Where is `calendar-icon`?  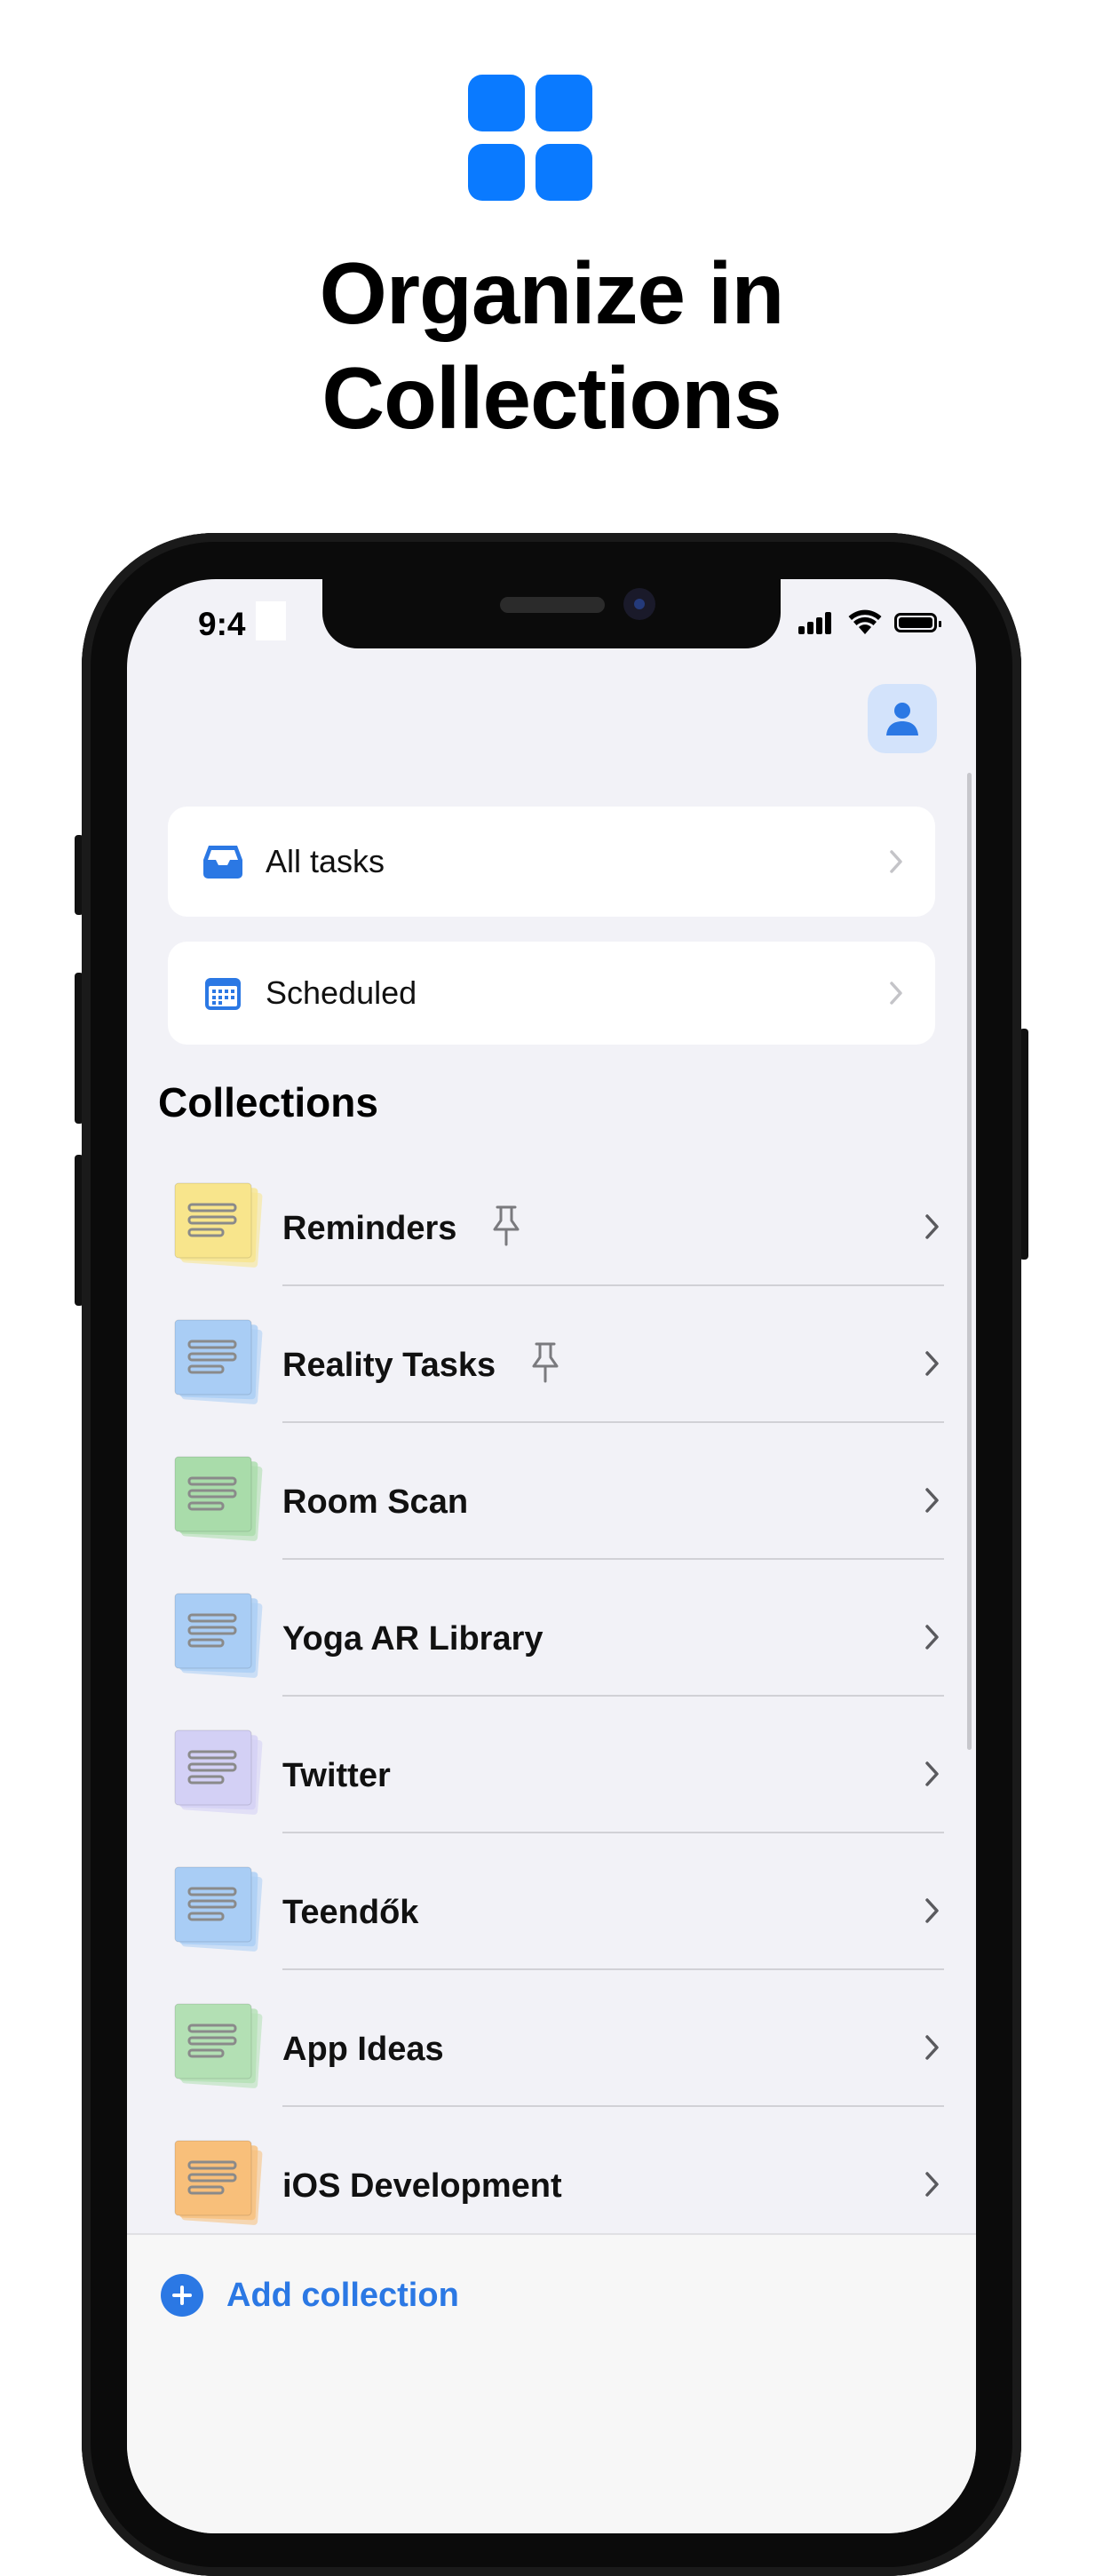
calendar-icon is located at coordinates (223, 993).